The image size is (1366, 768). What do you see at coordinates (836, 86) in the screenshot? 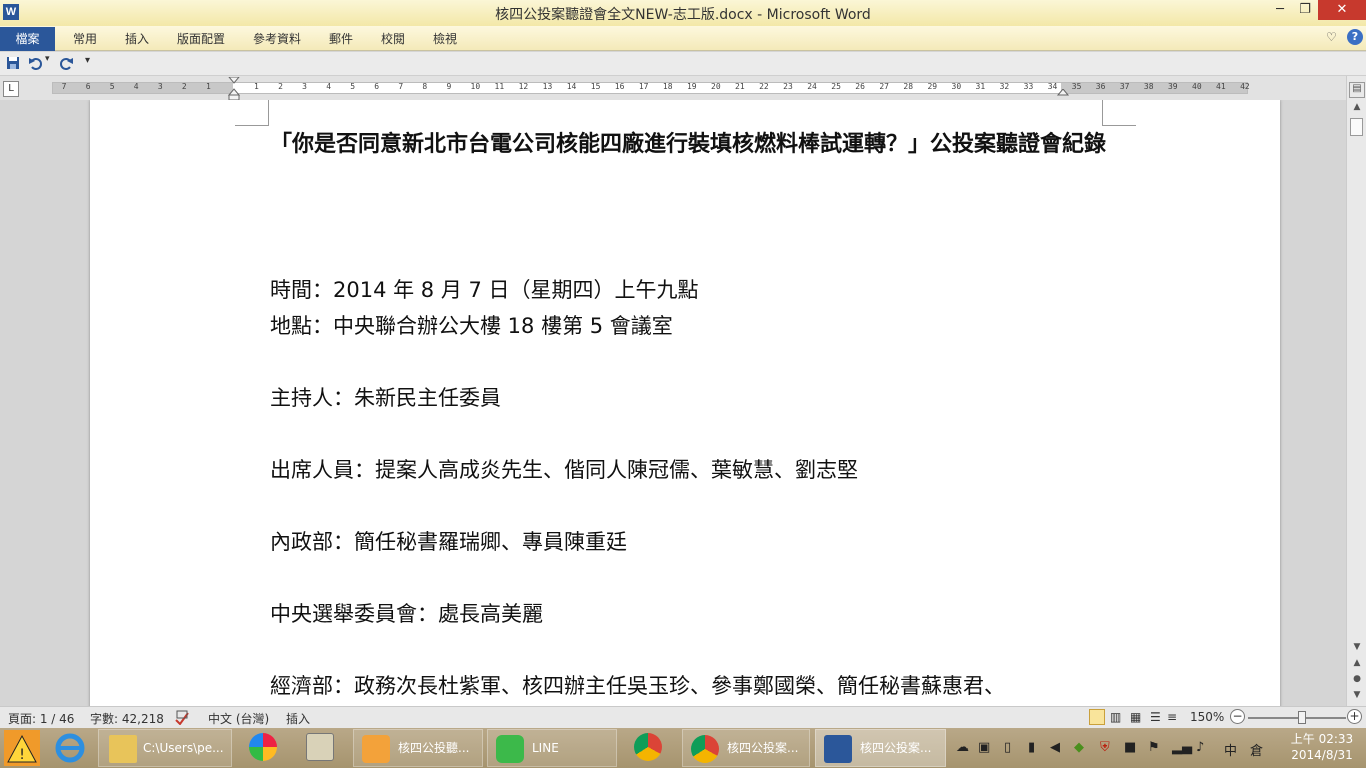
I see `ruler-number: 25` at bounding box center [836, 86].